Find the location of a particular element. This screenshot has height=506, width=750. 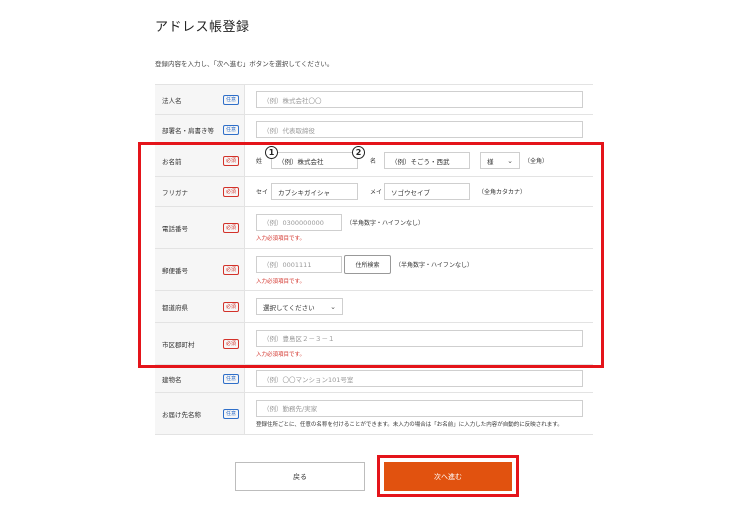

row-city: 市区郡町村 必須 （例）豊島区２－３－１ 入力必須項目です。 is located at coordinates (374, 344).